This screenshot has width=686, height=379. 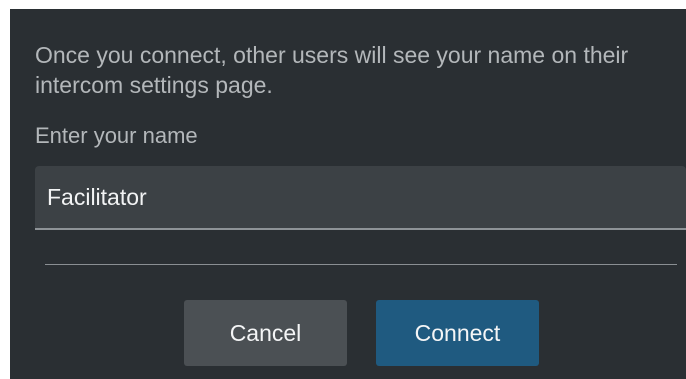 I want to click on cancel-button: Cancel, so click(x=265, y=333).